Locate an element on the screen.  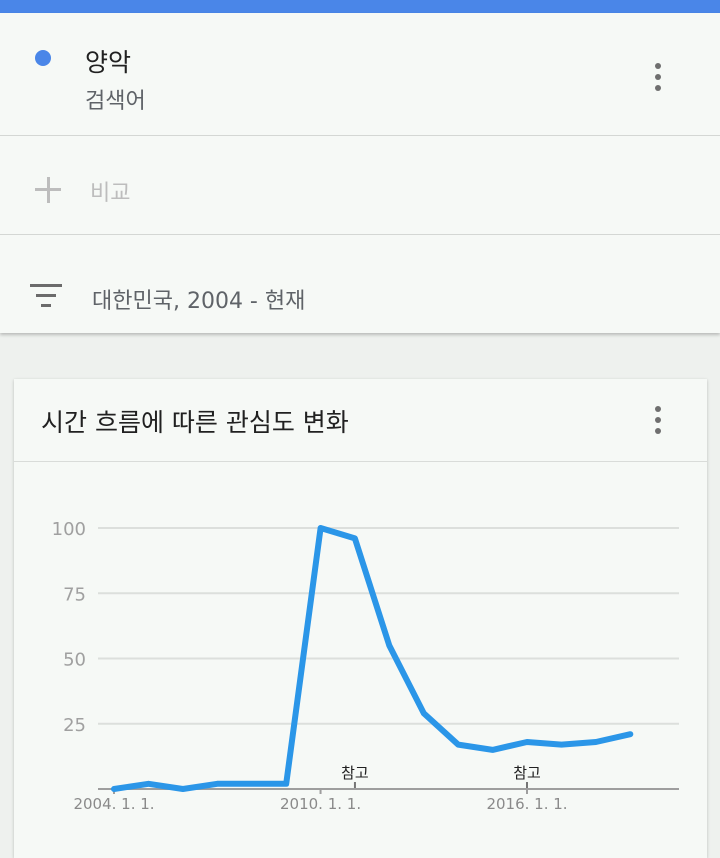
x-tick-label: 2016. 1. 1. is located at coordinates (526, 804).